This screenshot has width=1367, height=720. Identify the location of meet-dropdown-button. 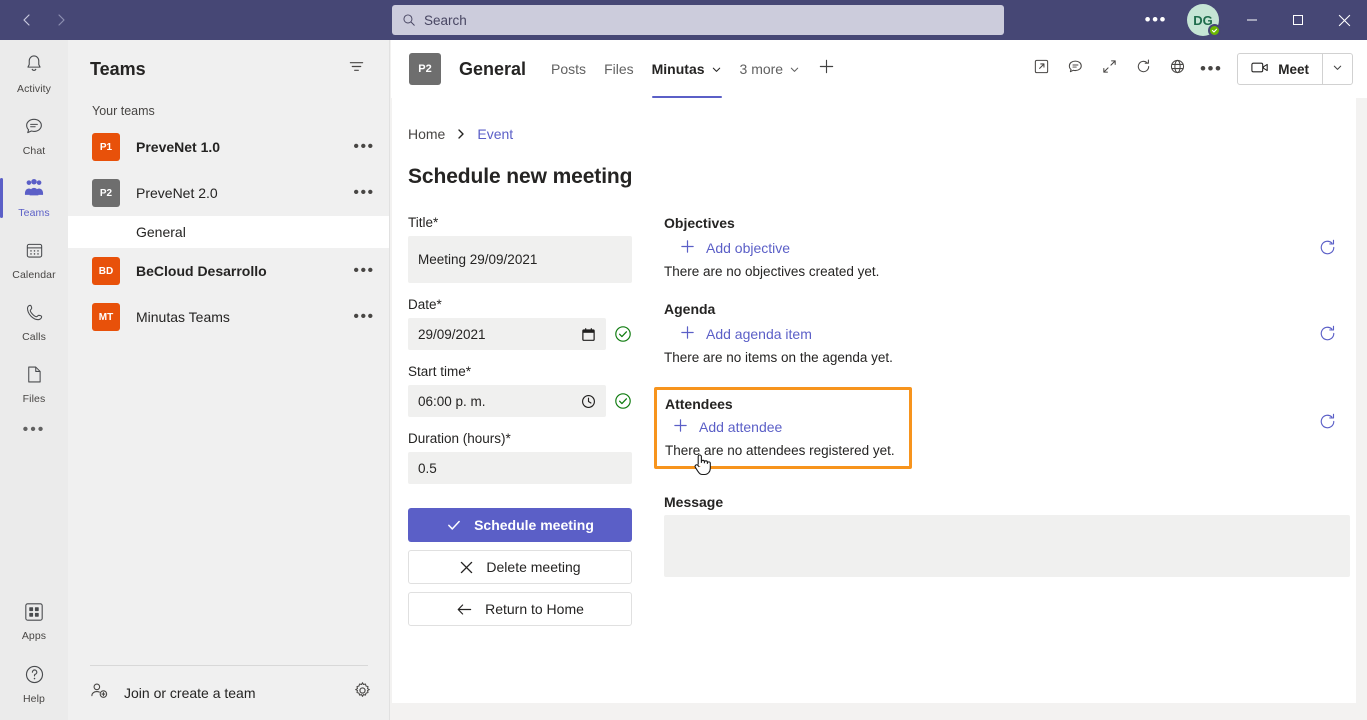
(1337, 69).